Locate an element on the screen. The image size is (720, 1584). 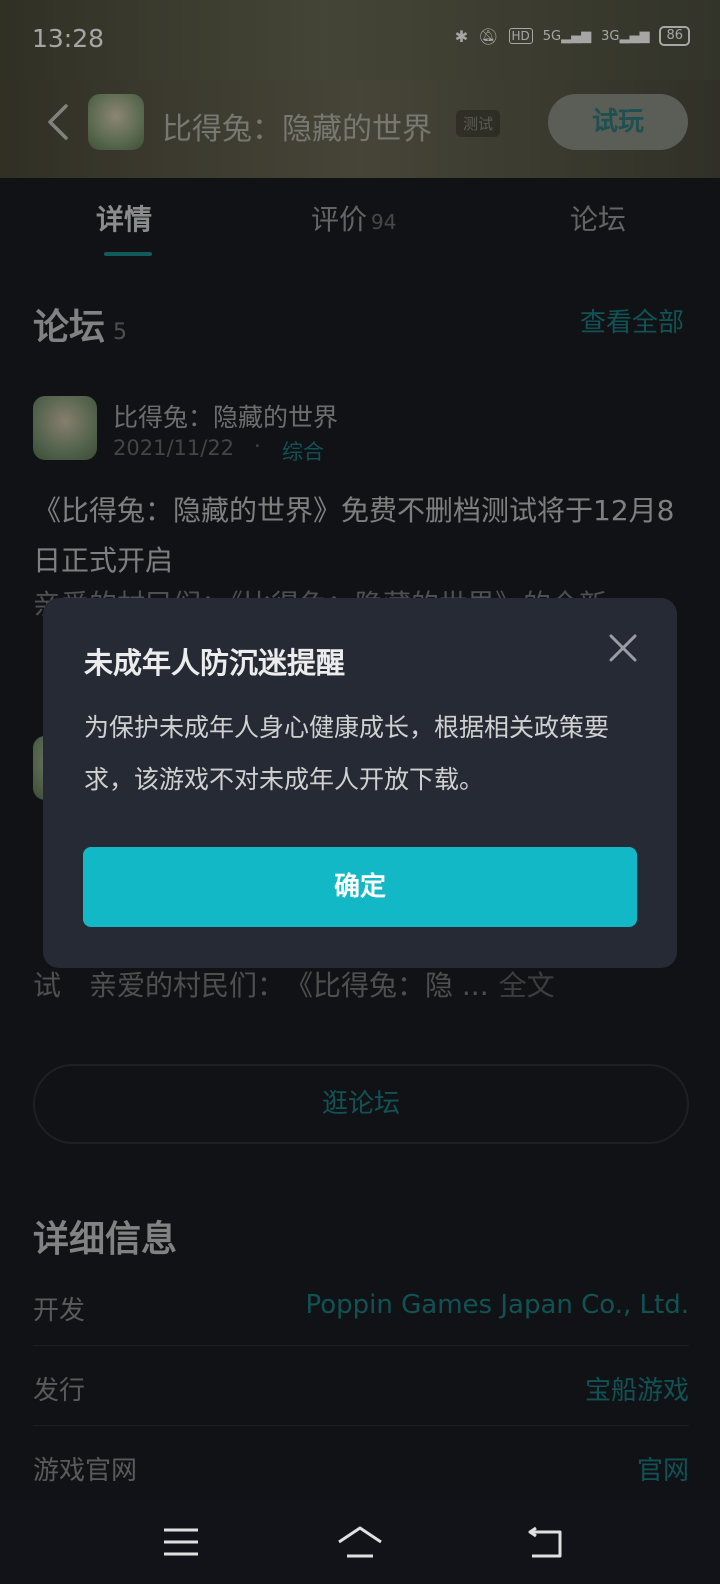
back-icon is located at coordinates (547, 1542).